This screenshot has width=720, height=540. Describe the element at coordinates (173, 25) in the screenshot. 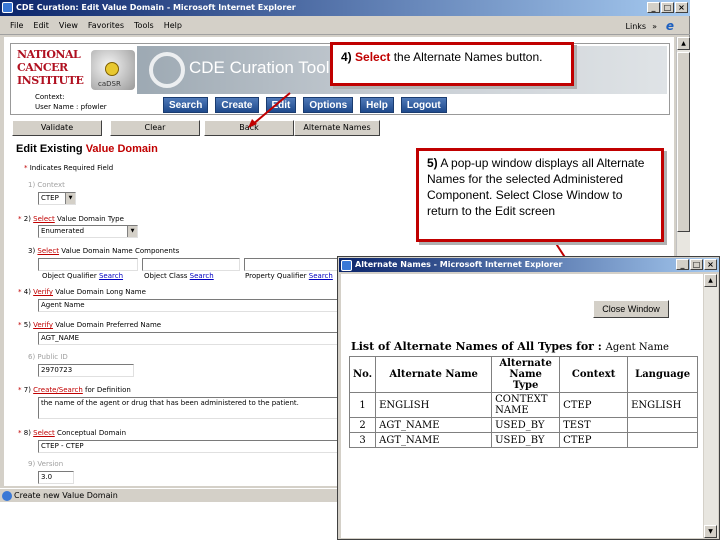

I see `menu-help: Help` at that location.